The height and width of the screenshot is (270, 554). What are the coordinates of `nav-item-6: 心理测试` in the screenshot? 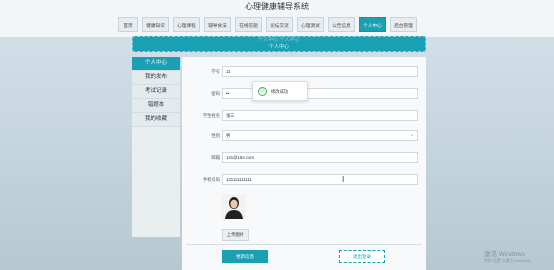 It's located at (310, 24).